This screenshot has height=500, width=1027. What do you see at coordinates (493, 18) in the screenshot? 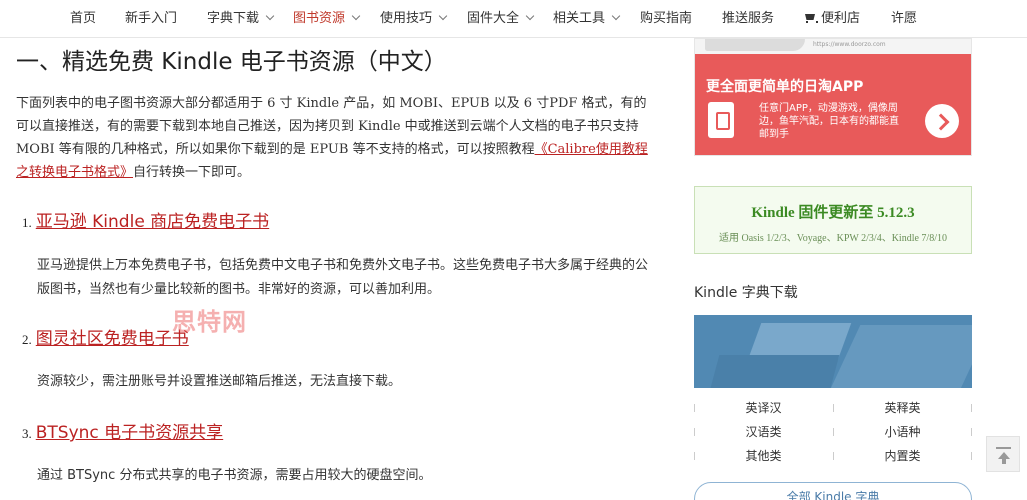
I see `nav-label: 固件大全` at bounding box center [493, 18].